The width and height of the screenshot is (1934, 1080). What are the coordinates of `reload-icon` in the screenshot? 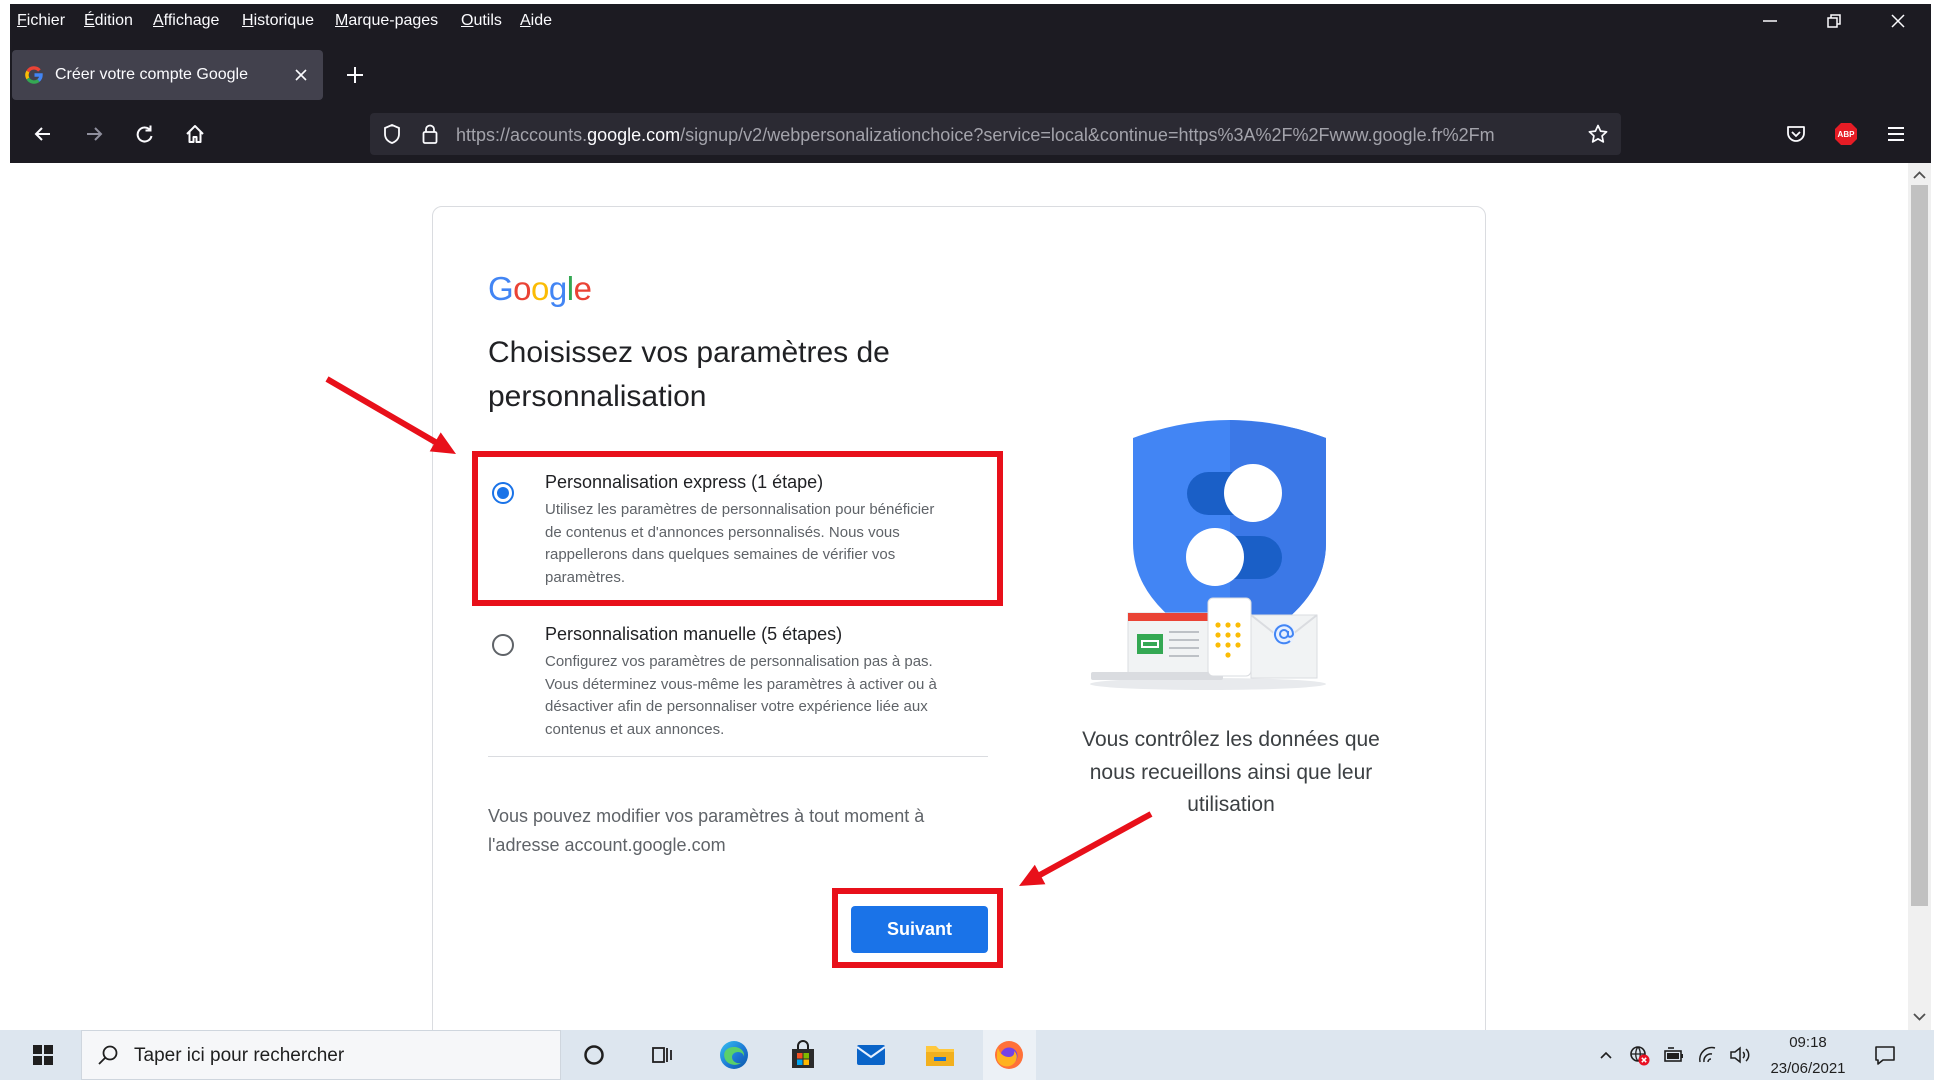 It's located at (144, 134).